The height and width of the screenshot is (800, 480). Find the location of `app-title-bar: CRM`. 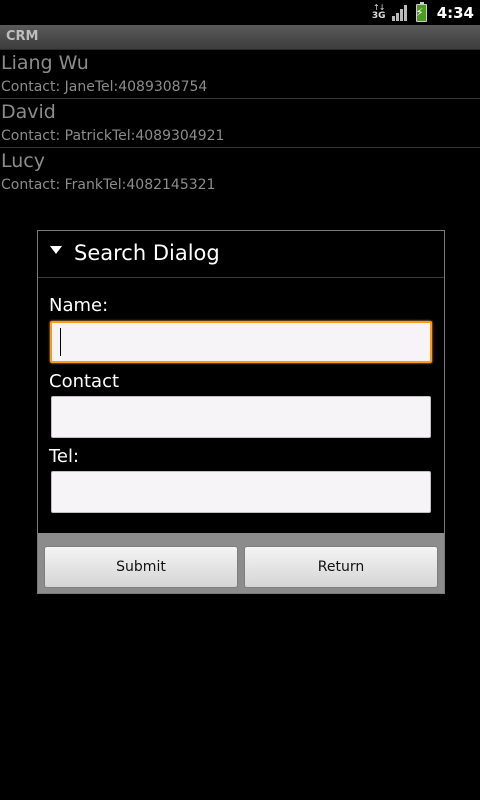

app-title-bar: CRM is located at coordinates (240, 37).